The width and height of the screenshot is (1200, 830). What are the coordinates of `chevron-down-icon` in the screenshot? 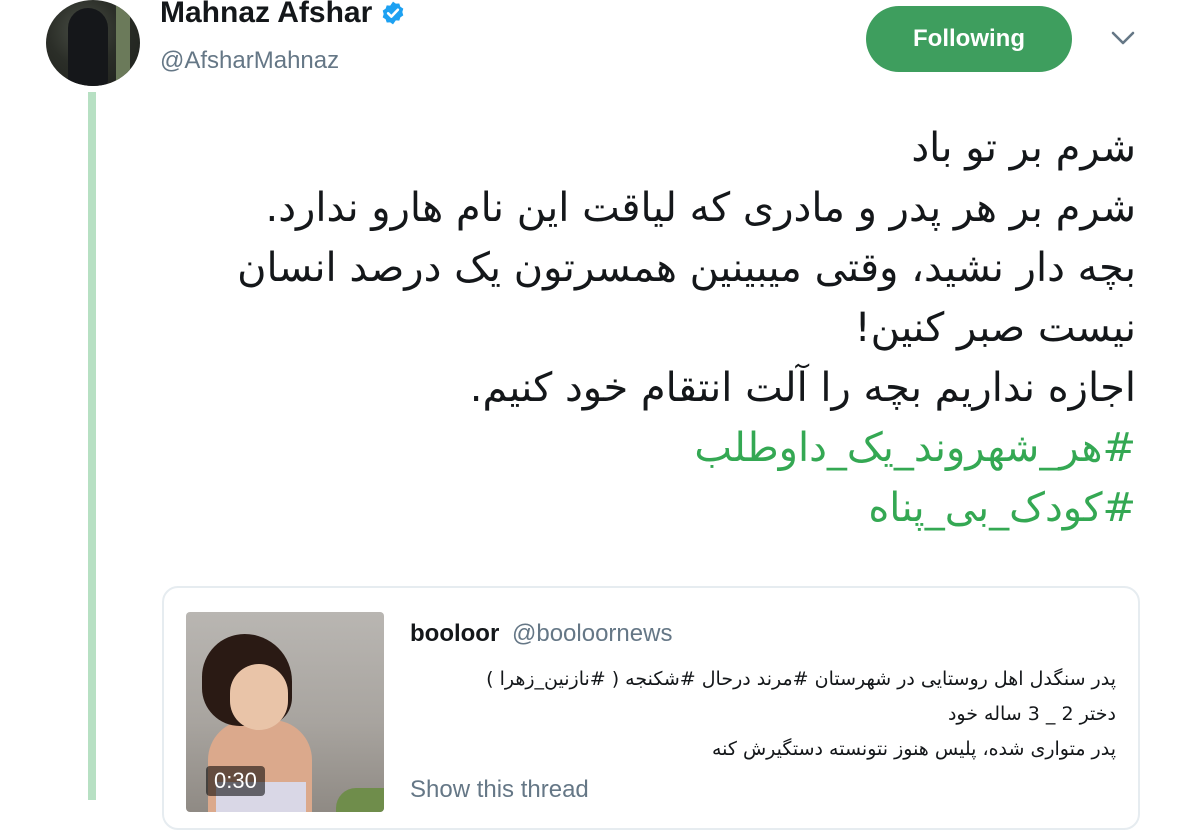 It's located at (1123, 38).